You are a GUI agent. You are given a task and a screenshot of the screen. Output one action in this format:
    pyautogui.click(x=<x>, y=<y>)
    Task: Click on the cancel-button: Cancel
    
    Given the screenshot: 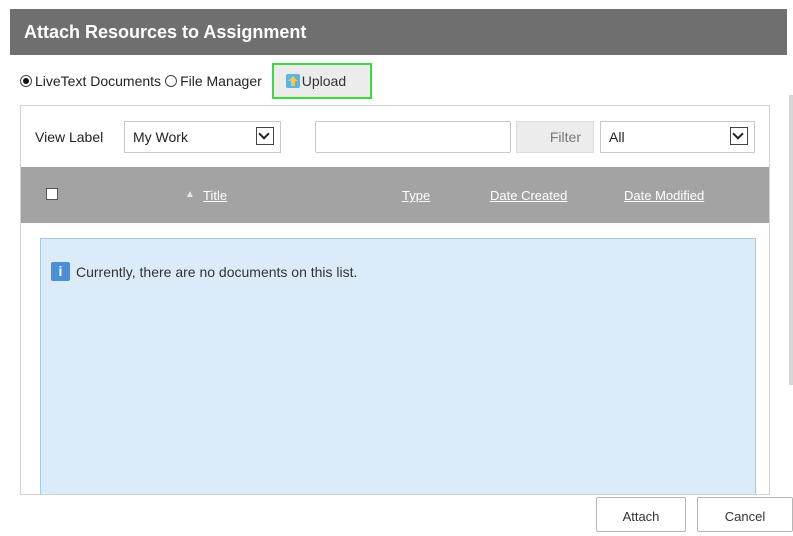 What is the action you would take?
    pyautogui.click(x=745, y=514)
    